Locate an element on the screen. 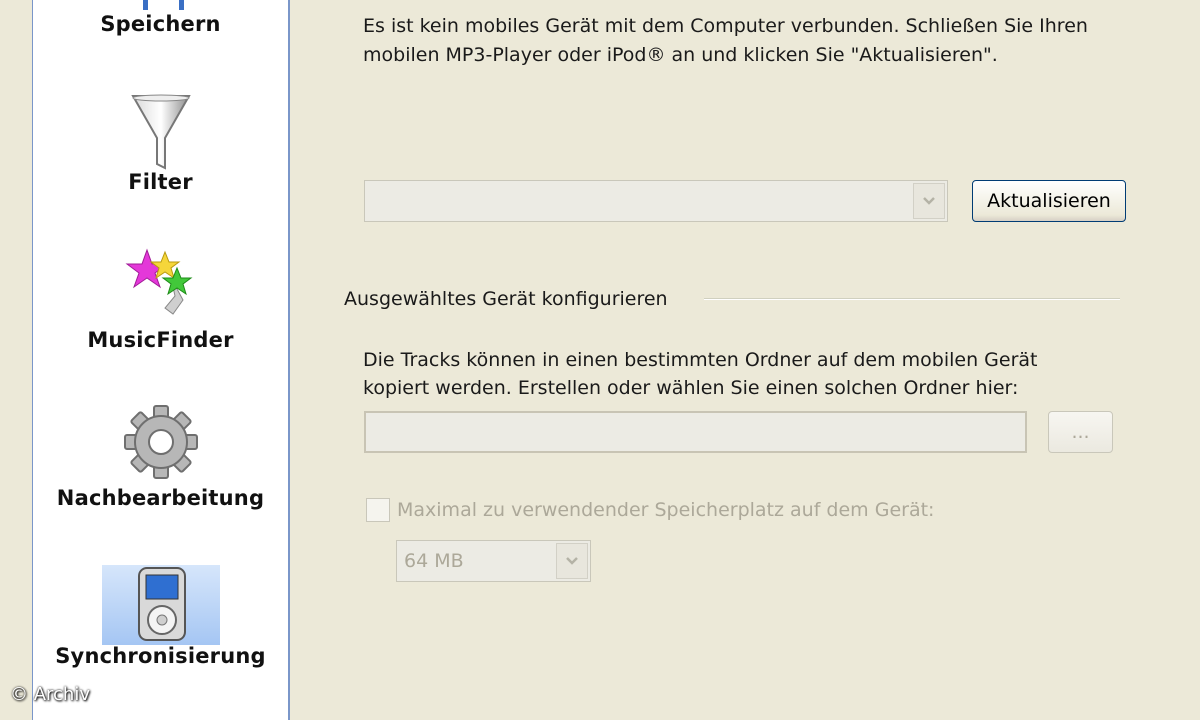 This screenshot has width=1200, height=720. gear-icon is located at coordinates (161, 442).